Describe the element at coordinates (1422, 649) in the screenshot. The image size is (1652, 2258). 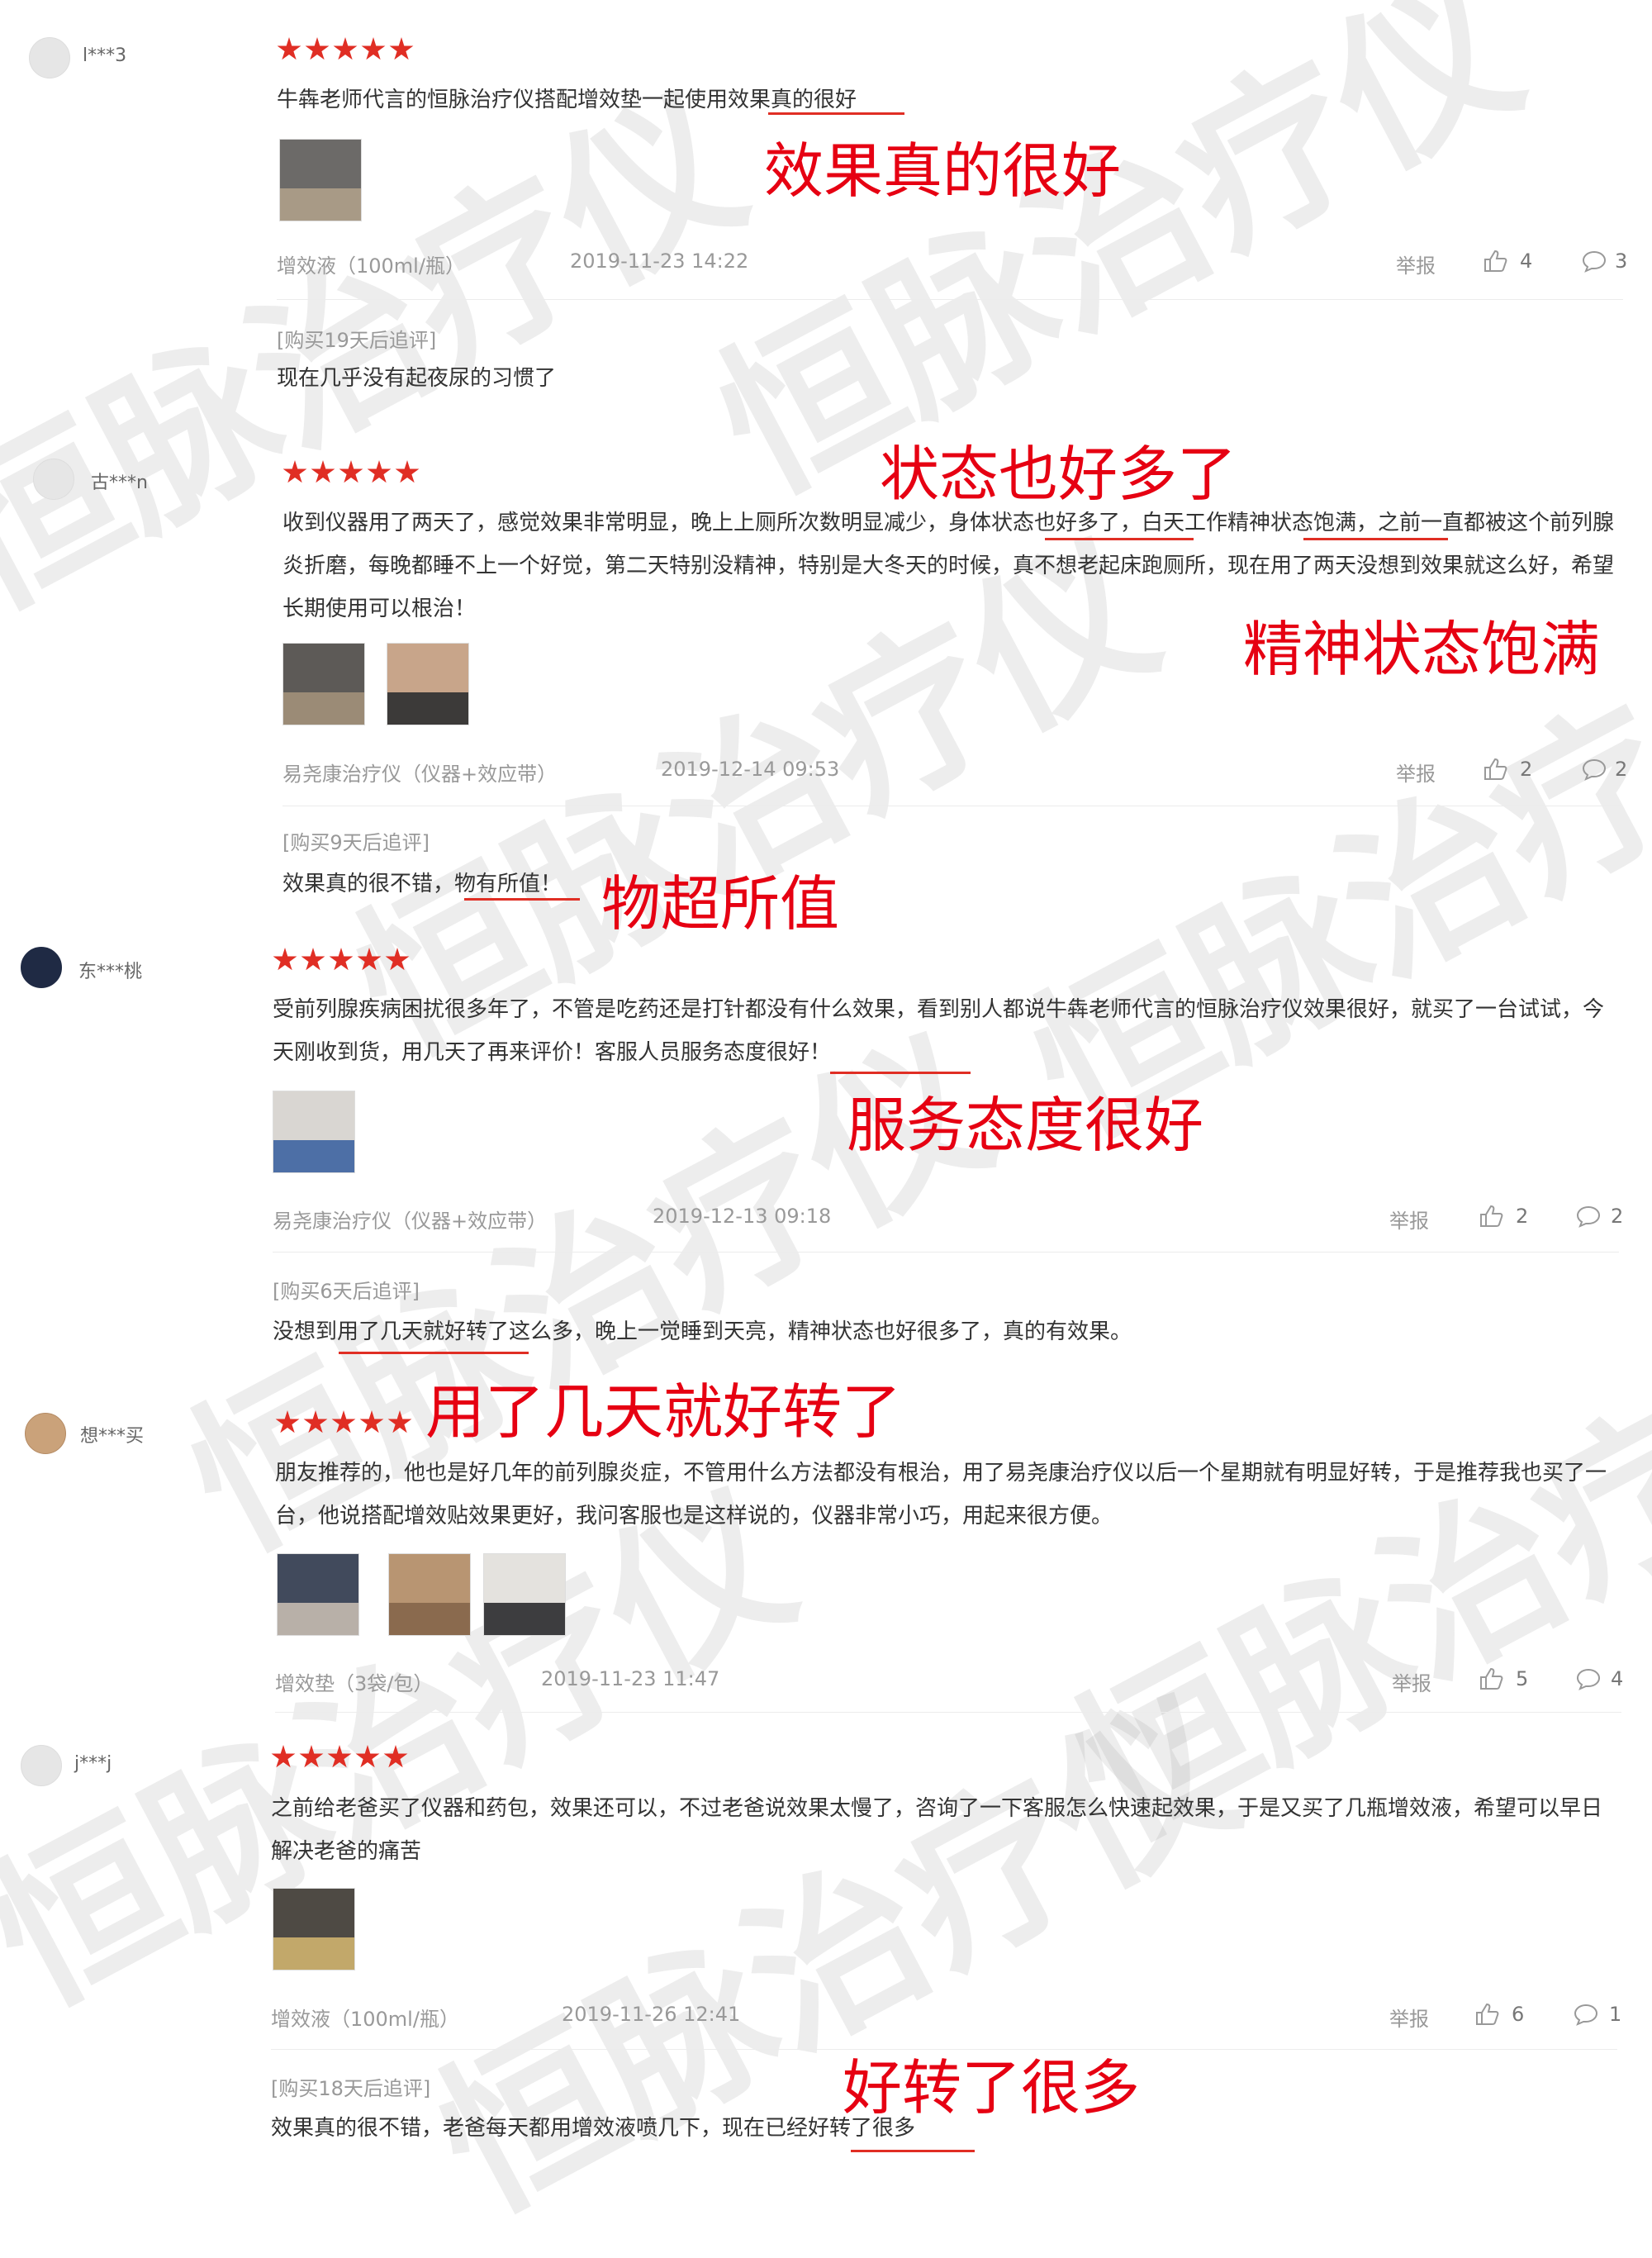
I see `annotation-callout: 精神状态饱满` at that location.